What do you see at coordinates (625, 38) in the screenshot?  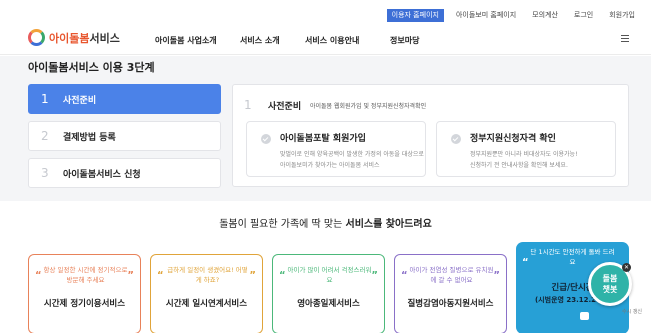 I see `hamburger-menu-icon` at bounding box center [625, 38].